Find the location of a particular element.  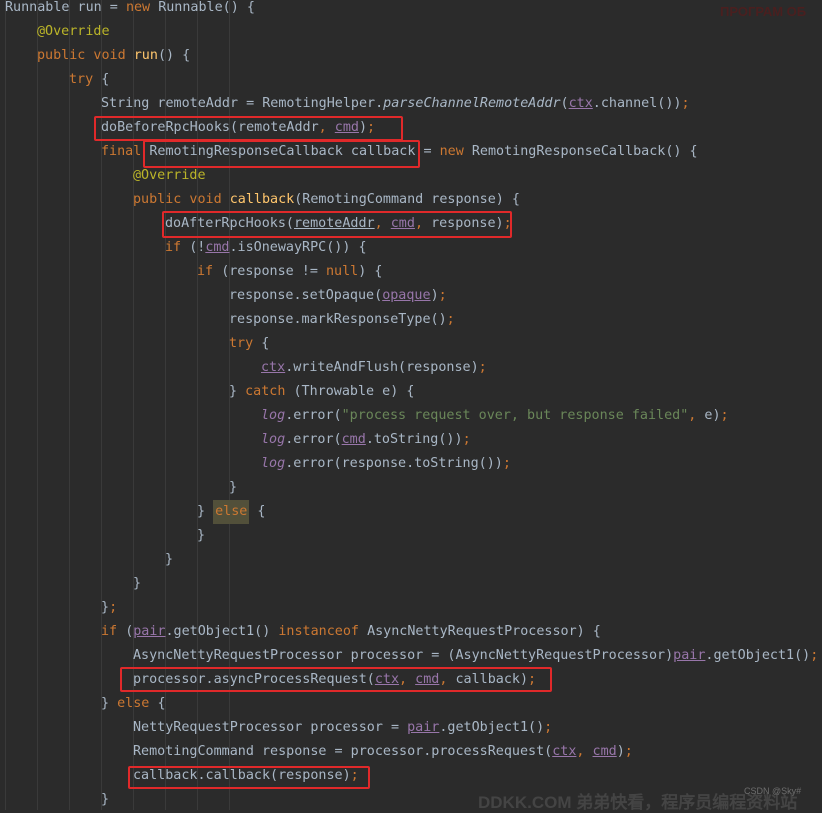

code-token: public void is located at coordinates (181, 199).